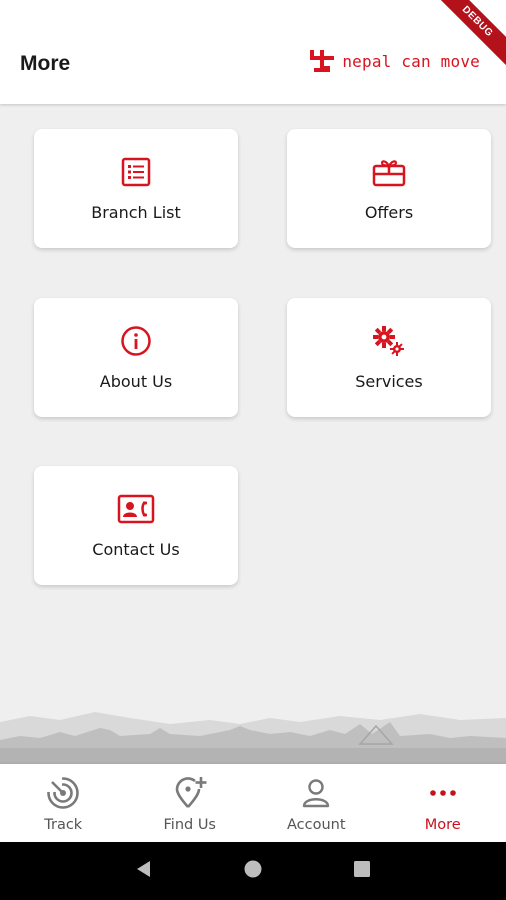  Describe the element at coordinates (190, 825) in the screenshot. I see `nav-label-find-us: Find Us` at that location.